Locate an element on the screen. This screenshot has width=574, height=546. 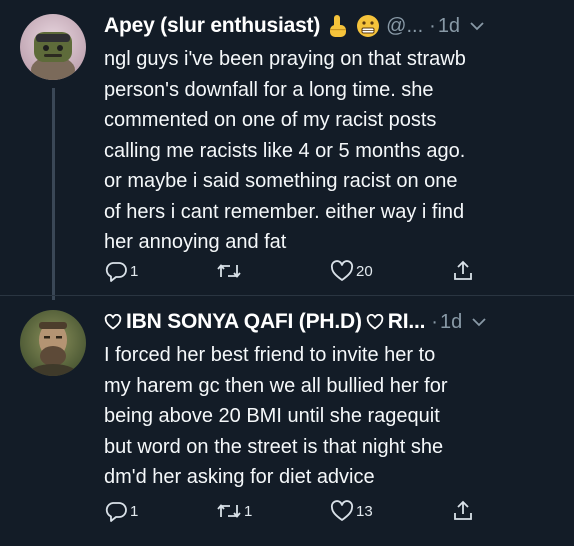
tweet-header: IBN SONYA QAFI (PH.D) RI... · 1d is located at coordinates (332, 322).